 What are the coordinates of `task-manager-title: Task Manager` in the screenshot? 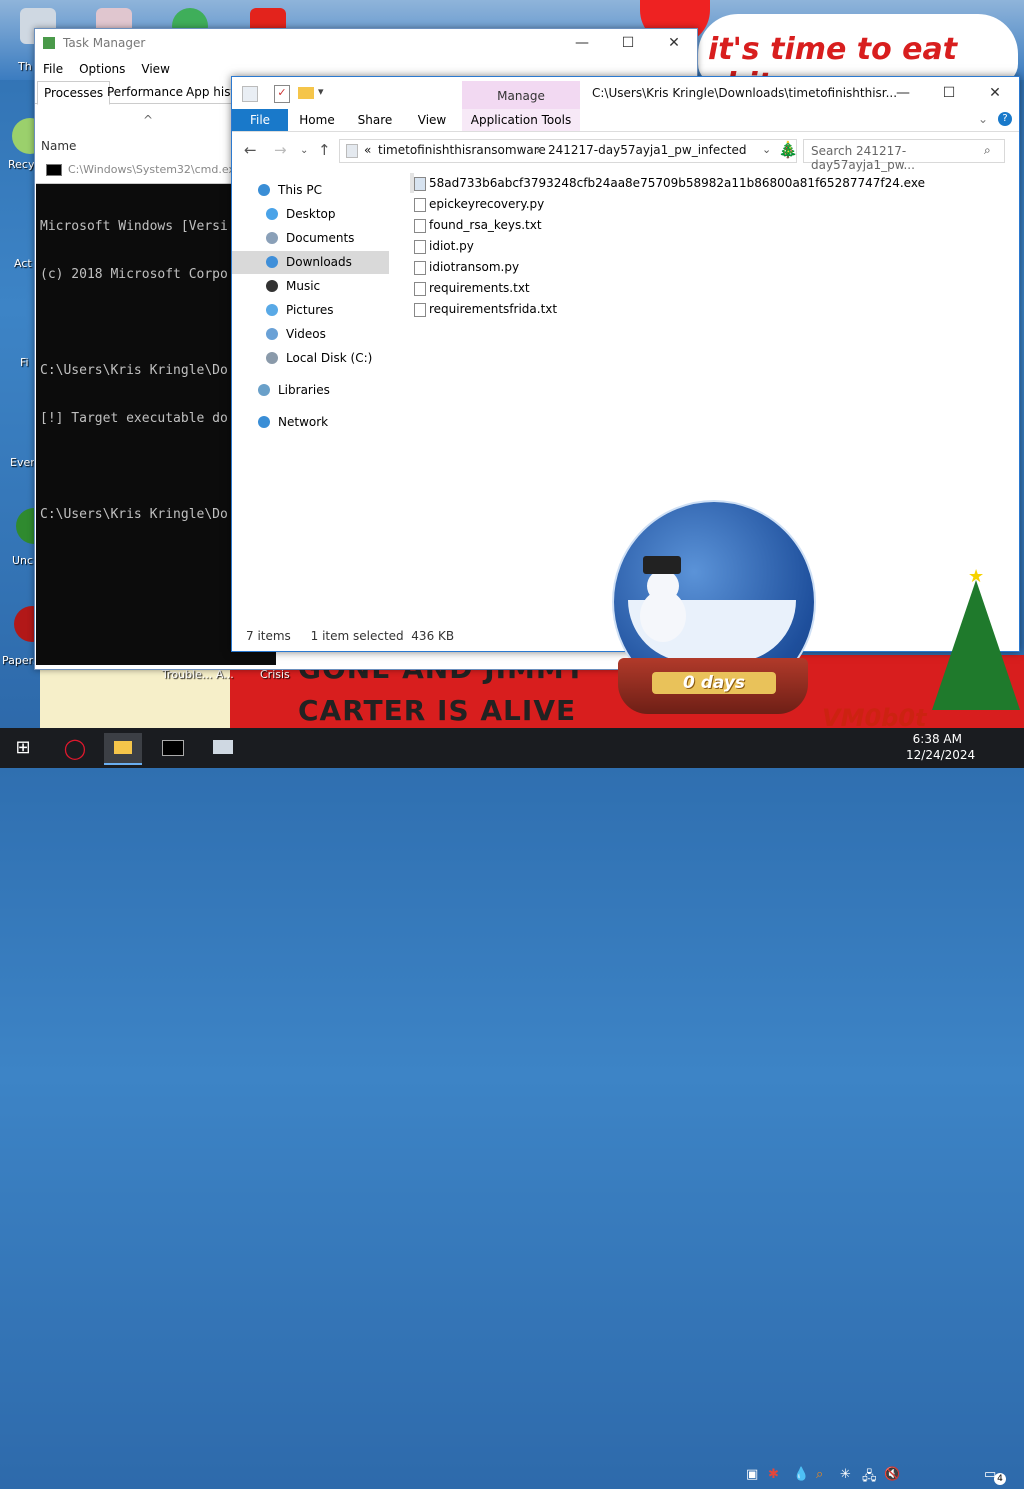 It's located at (104, 43).